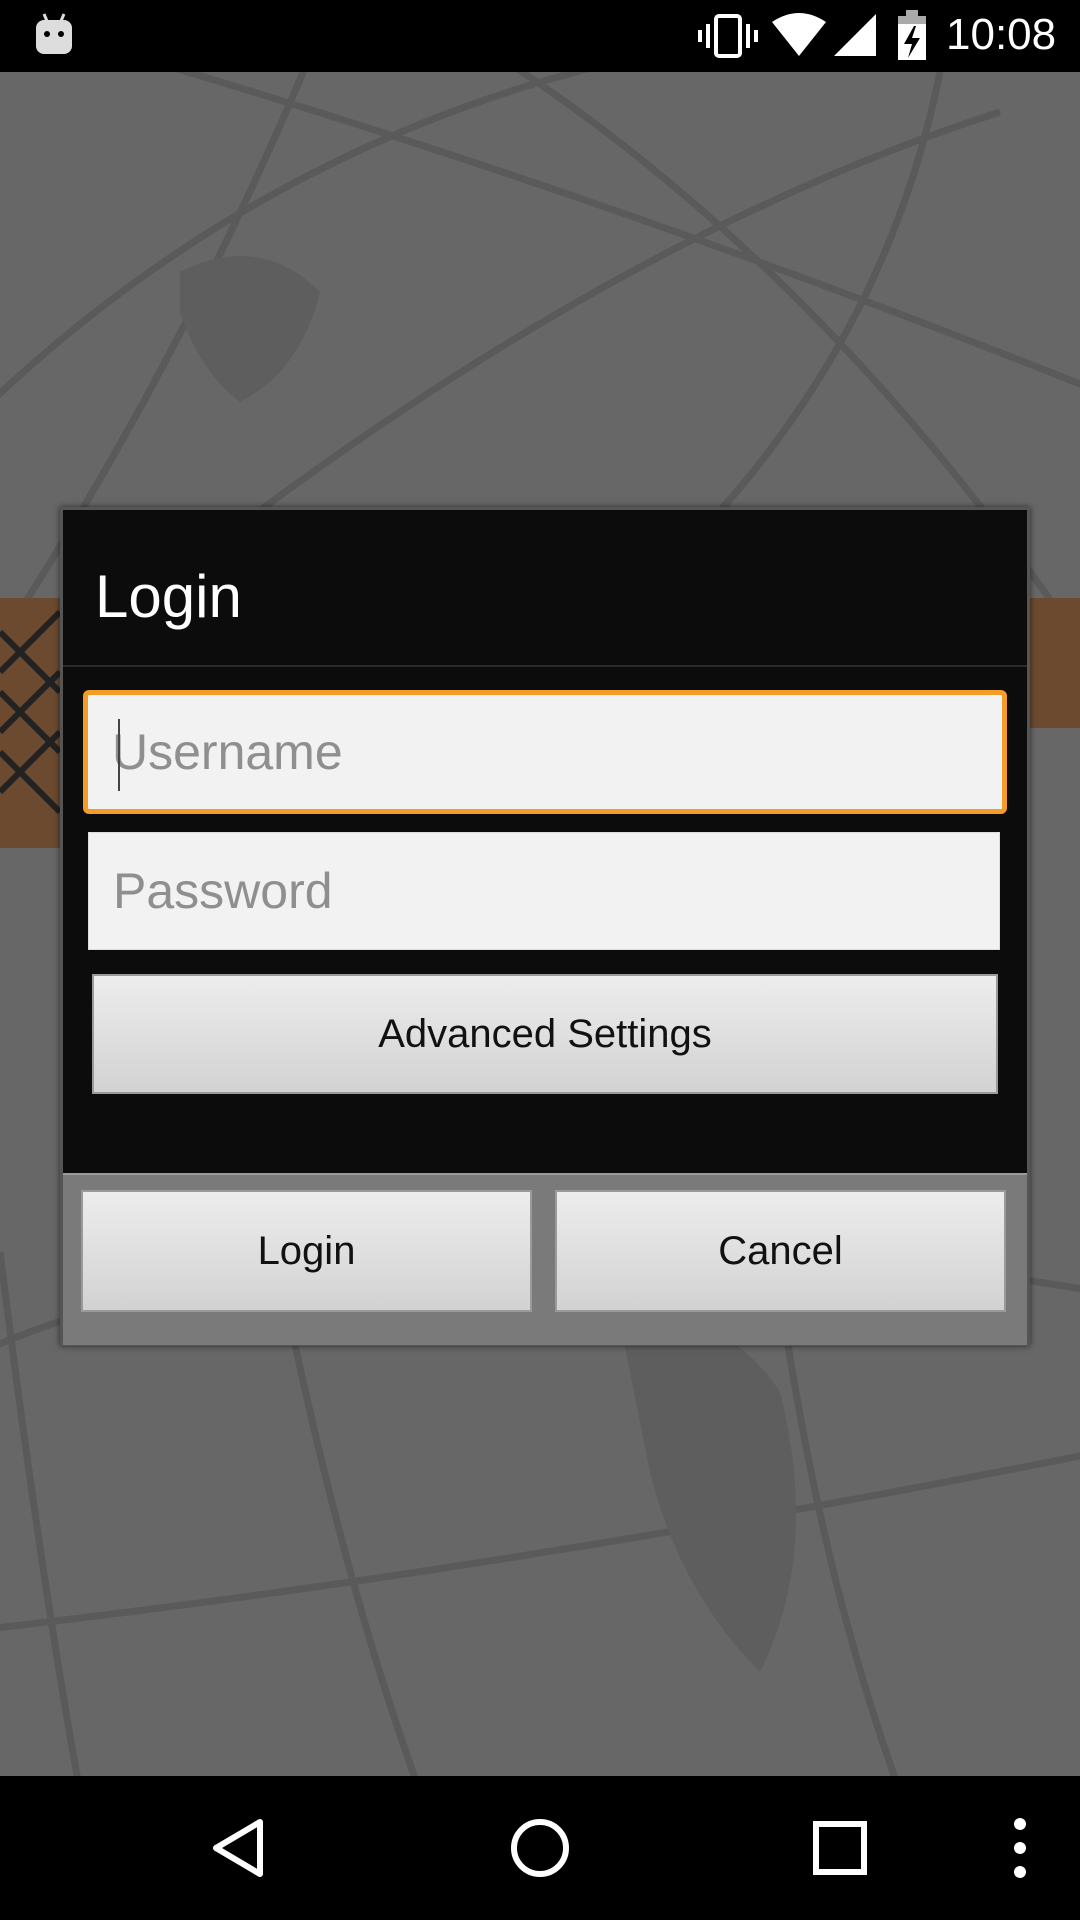 The height and width of the screenshot is (1920, 1080). Describe the element at coordinates (545, 666) in the screenshot. I see `title-divider` at that location.